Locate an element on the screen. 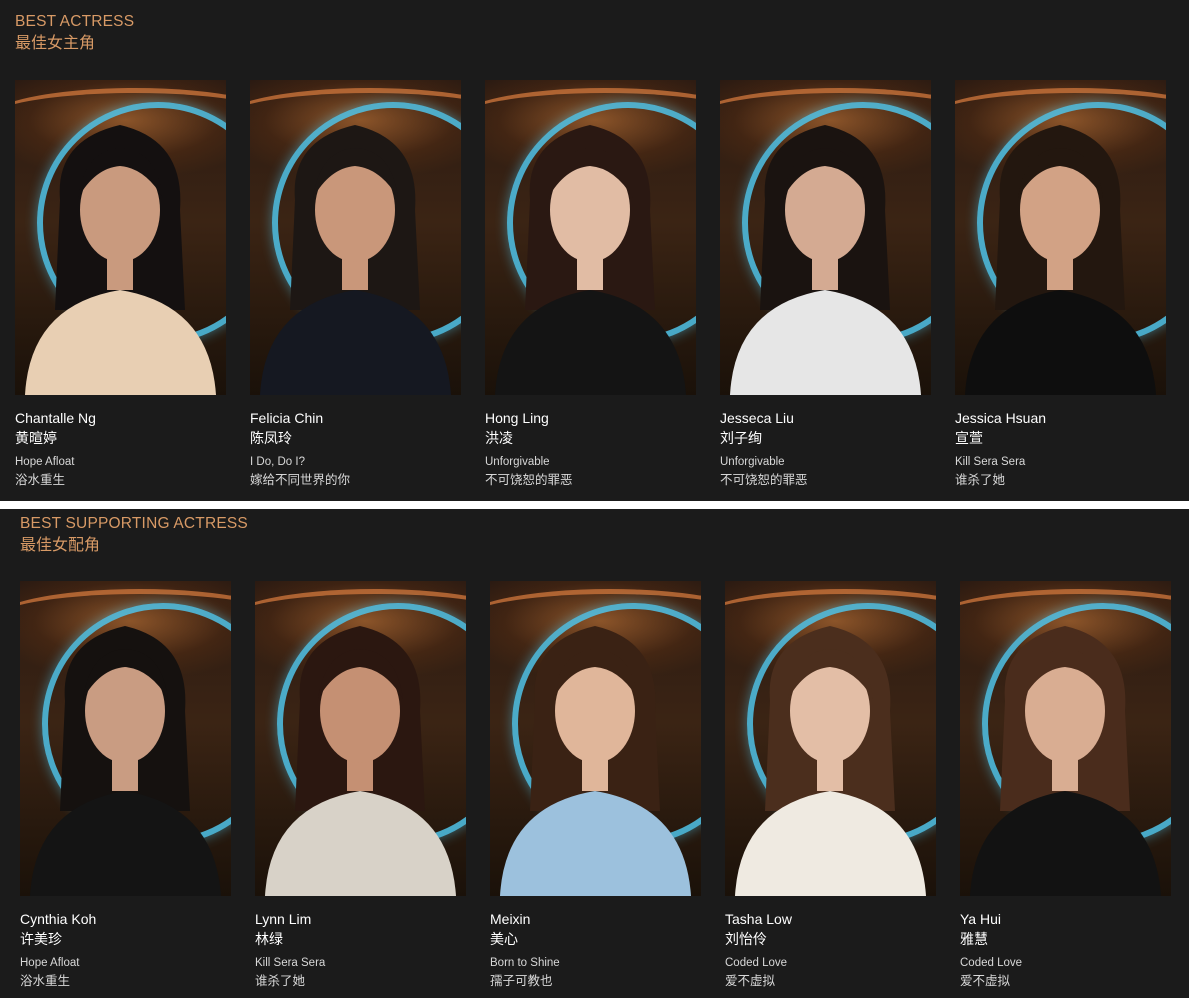 The image size is (1189, 998). nominee-name: Meixin is located at coordinates (510, 919).